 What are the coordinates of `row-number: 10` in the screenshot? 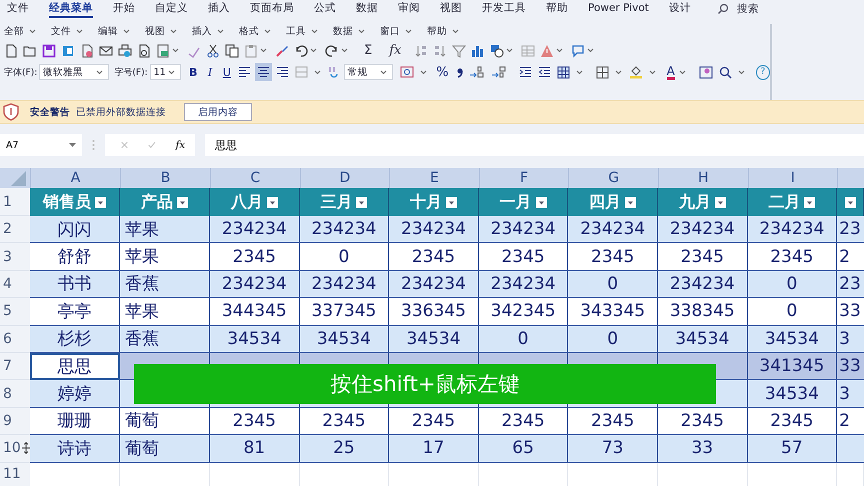 It's located at (15, 449).